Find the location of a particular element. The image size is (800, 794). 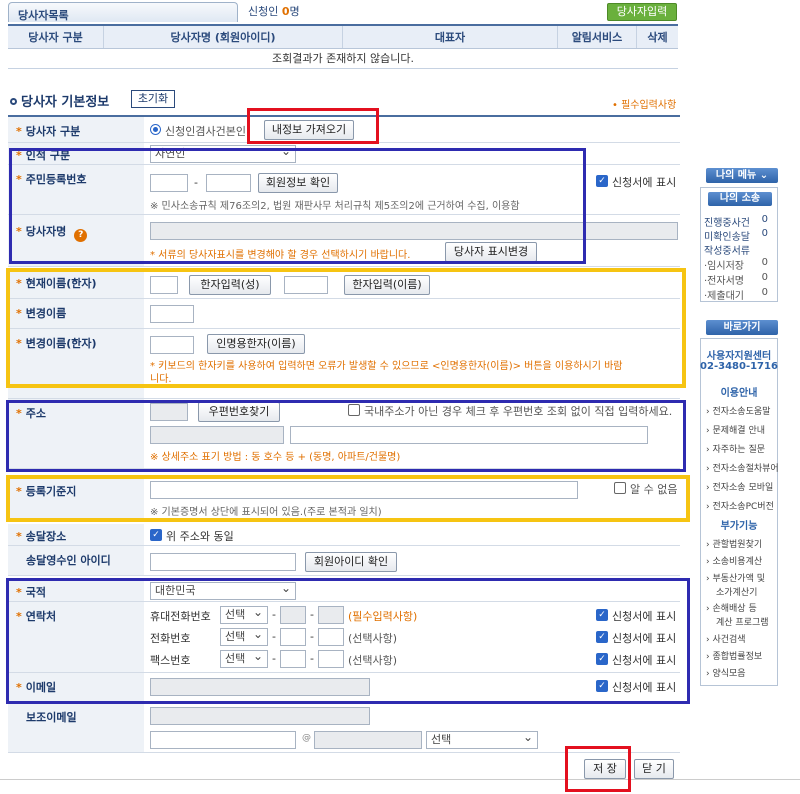

phone-prefix-select: 선택 is located at coordinates (244, 636).